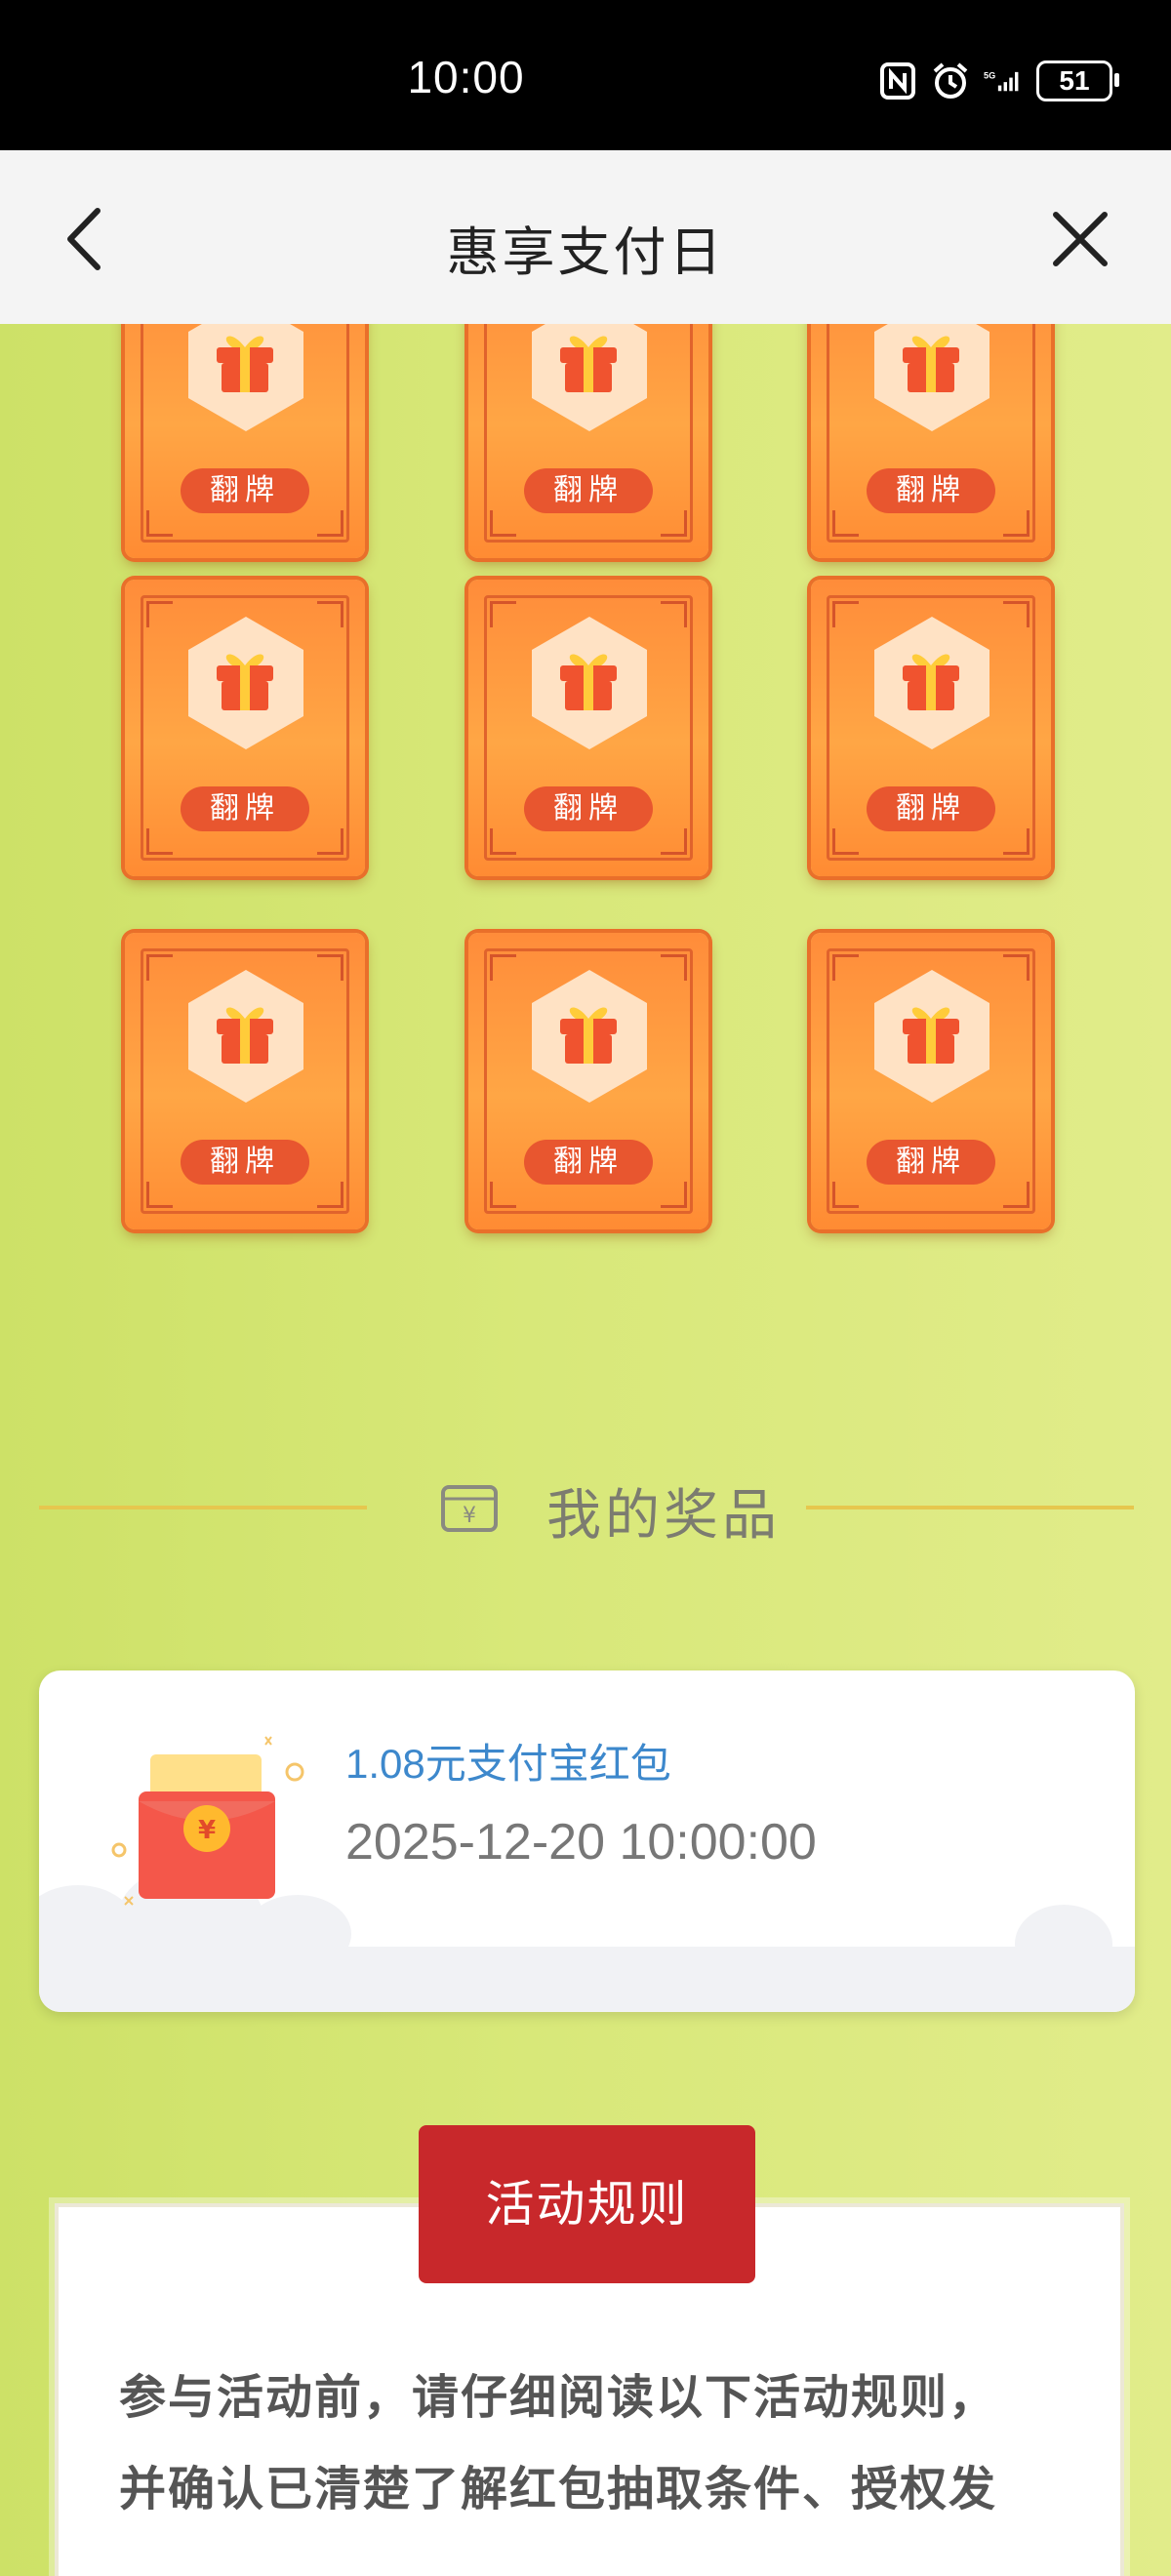 The image size is (1171, 2576). Describe the element at coordinates (1063, 1944) in the screenshot. I see `cloud-decoration` at that location.